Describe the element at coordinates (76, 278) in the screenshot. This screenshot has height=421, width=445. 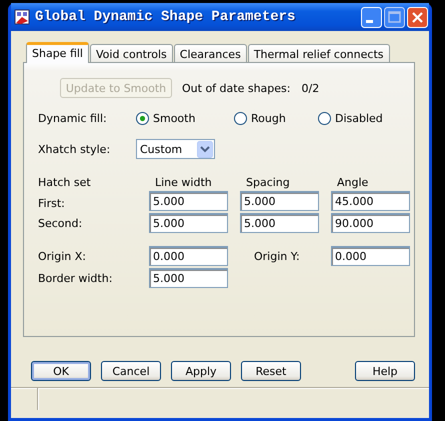
I see `field-label: Border width:` at that location.